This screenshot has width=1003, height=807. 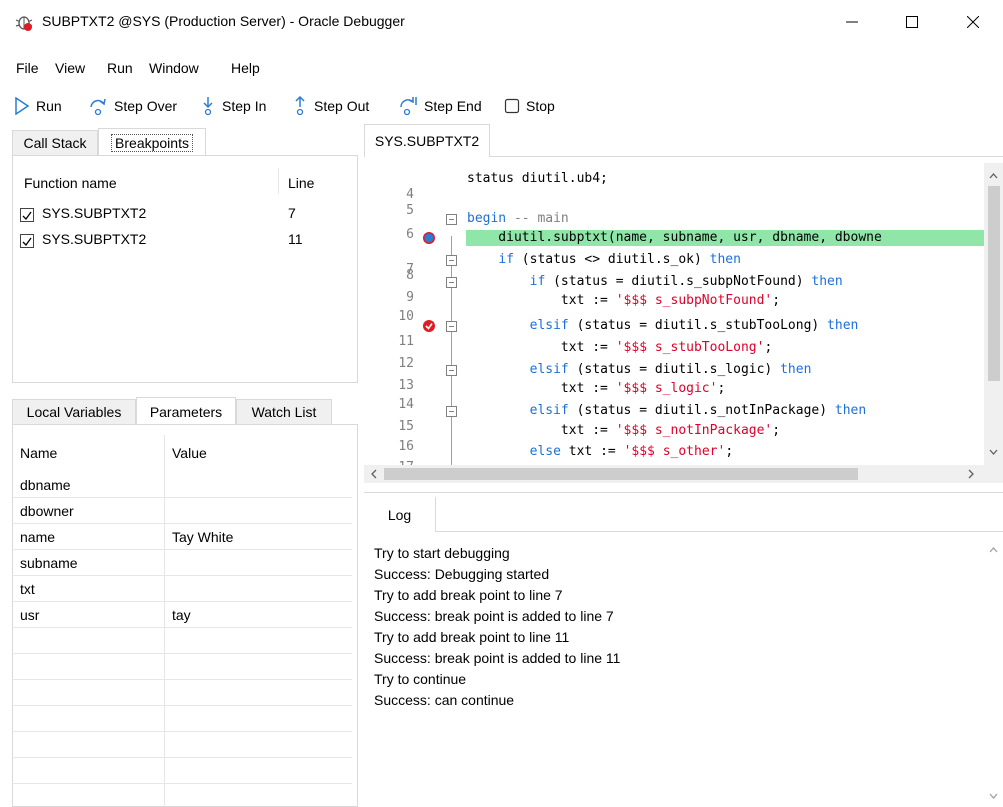 What do you see at coordinates (674, 369) in the screenshot?
I see `code-segment: (status = diutil.s_logic)` at bounding box center [674, 369].